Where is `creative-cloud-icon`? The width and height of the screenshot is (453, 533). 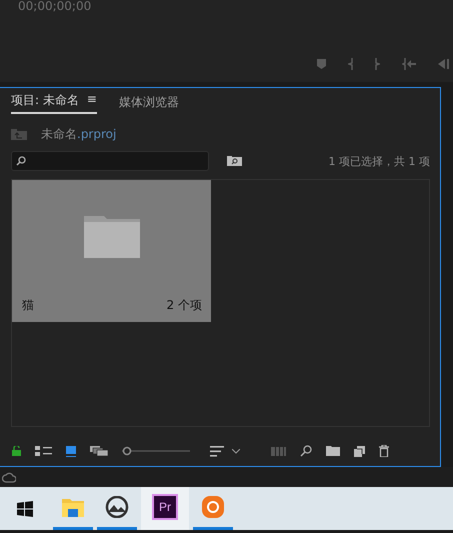
creative-cloud-icon is located at coordinates (9, 477).